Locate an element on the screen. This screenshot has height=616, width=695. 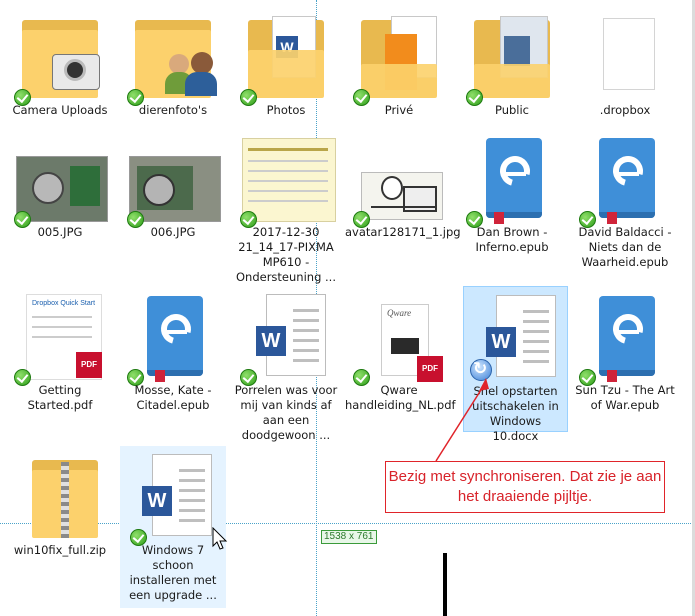
annotation-arrow is located at coordinates (462, 420).